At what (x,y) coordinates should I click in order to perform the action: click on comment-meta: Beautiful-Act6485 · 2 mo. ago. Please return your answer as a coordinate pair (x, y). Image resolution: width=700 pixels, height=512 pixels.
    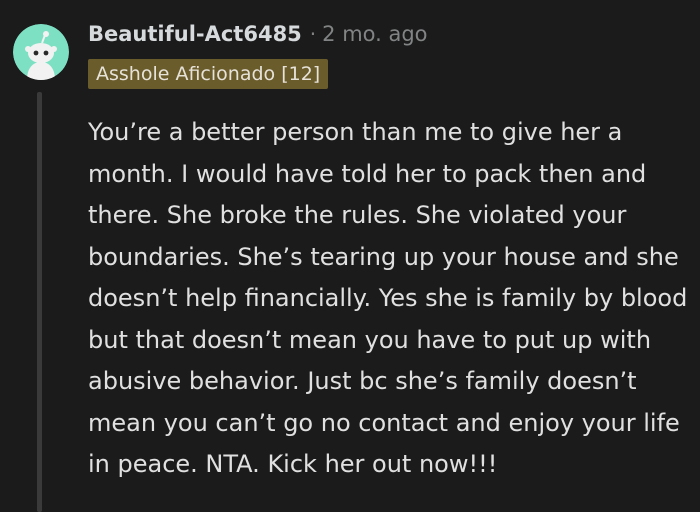
    Looking at the image, I should click on (258, 34).